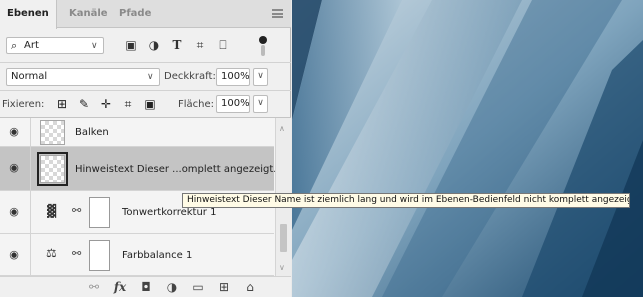 The width and height of the screenshot is (643, 297). Describe the element at coordinates (150, 104) in the screenshot. I see `lock-all-icon: ▣` at that location.